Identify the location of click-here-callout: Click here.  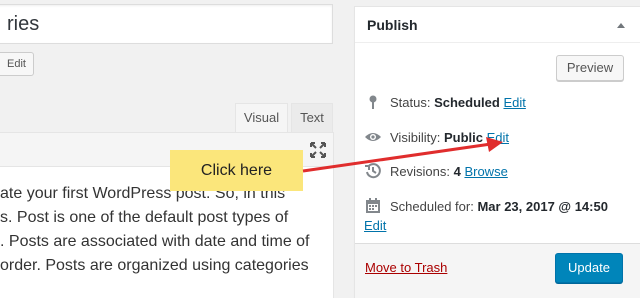
(236, 170).